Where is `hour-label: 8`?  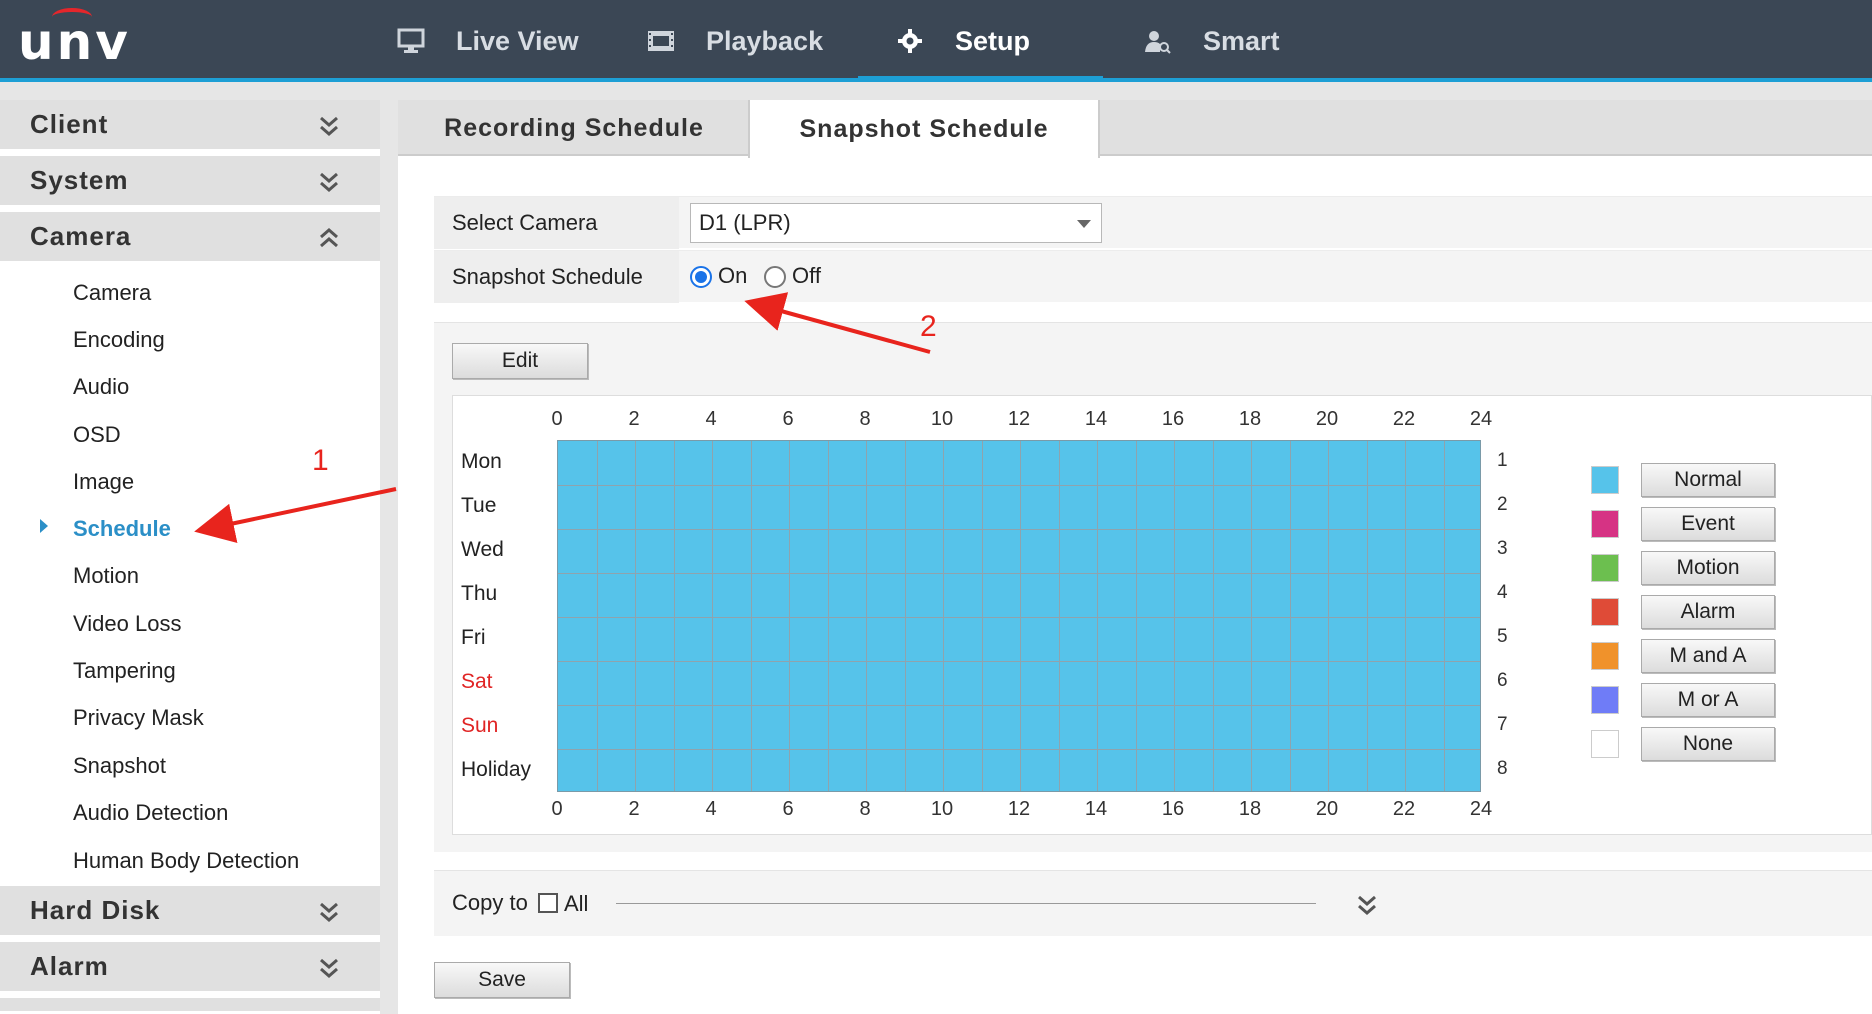
hour-label: 8 is located at coordinates (865, 419).